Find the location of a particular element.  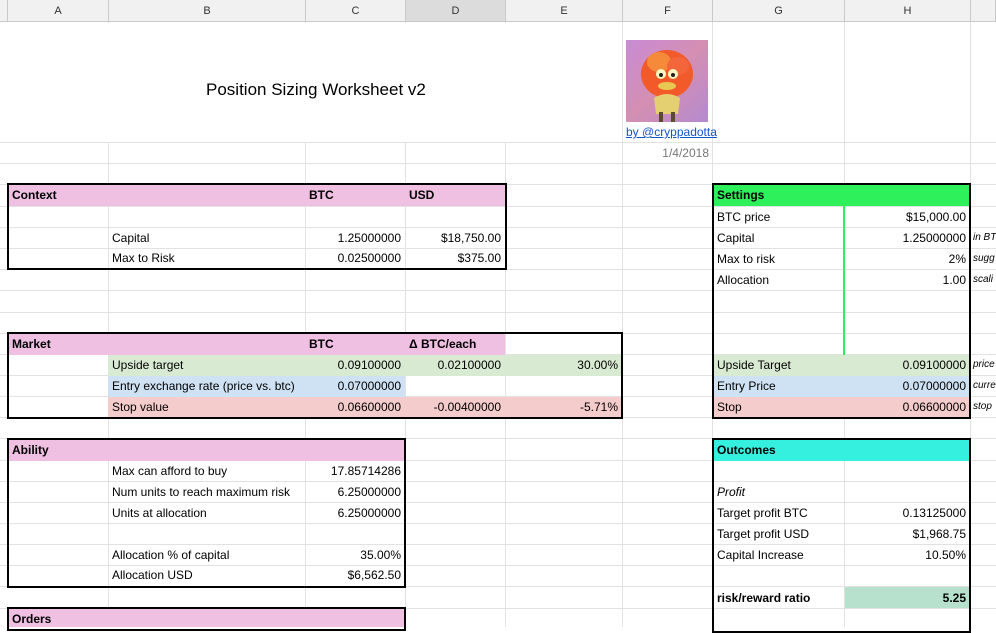

outcomes-target-usd-label: Target profit USD is located at coordinates (778, 534).